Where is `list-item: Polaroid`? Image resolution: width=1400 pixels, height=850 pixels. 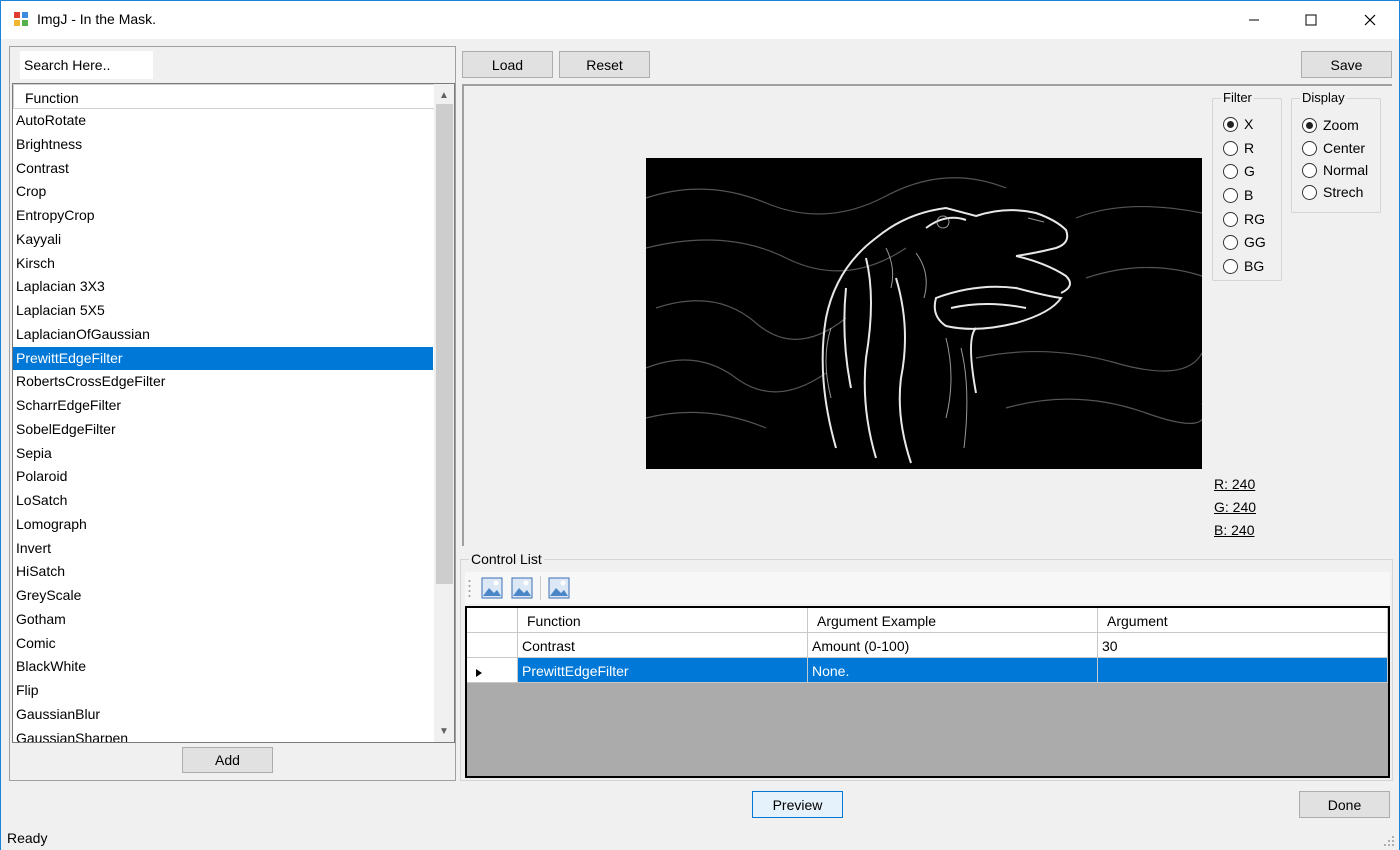
list-item: Polaroid is located at coordinates (223, 476).